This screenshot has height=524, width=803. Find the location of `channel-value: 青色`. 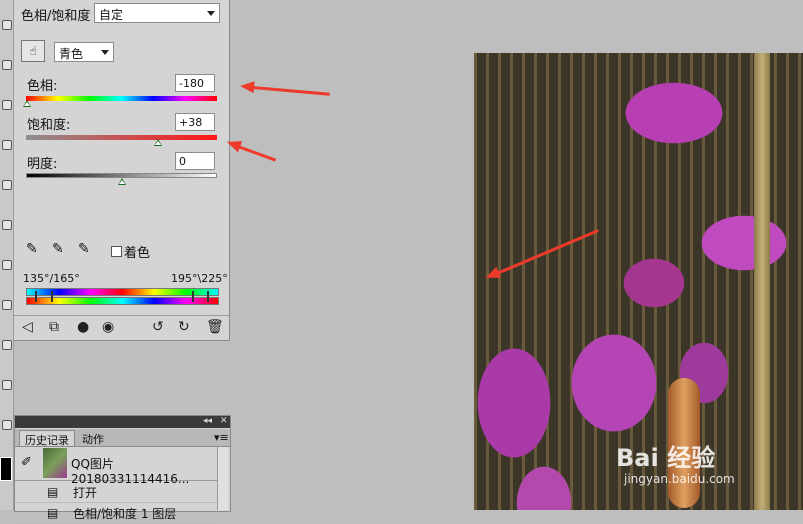

channel-value: 青色 is located at coordinates (71, 54).